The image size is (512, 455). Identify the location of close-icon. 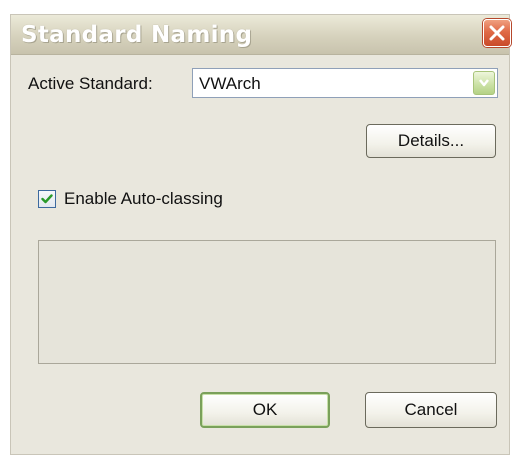
(497, 33).